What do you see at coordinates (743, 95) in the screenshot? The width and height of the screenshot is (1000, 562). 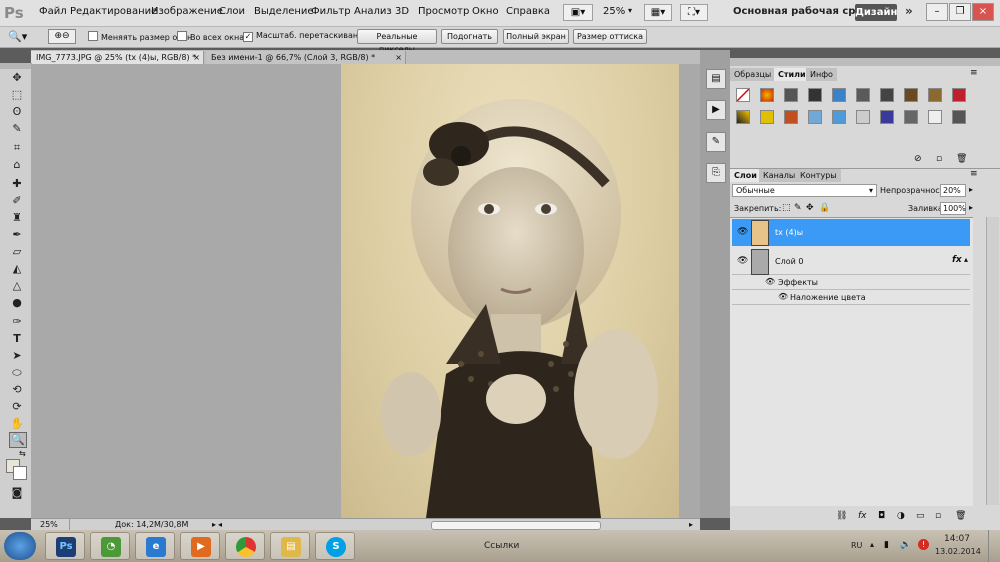 I see `style-swatch-none` at bounding box center [743, 95].